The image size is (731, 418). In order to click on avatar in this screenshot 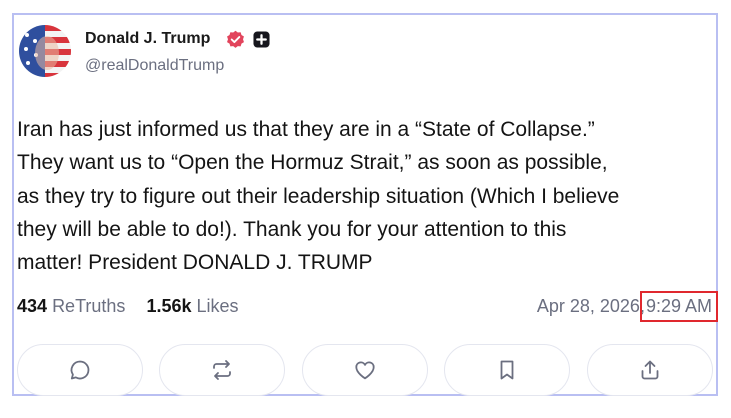, I will do `click(45, 51)`.